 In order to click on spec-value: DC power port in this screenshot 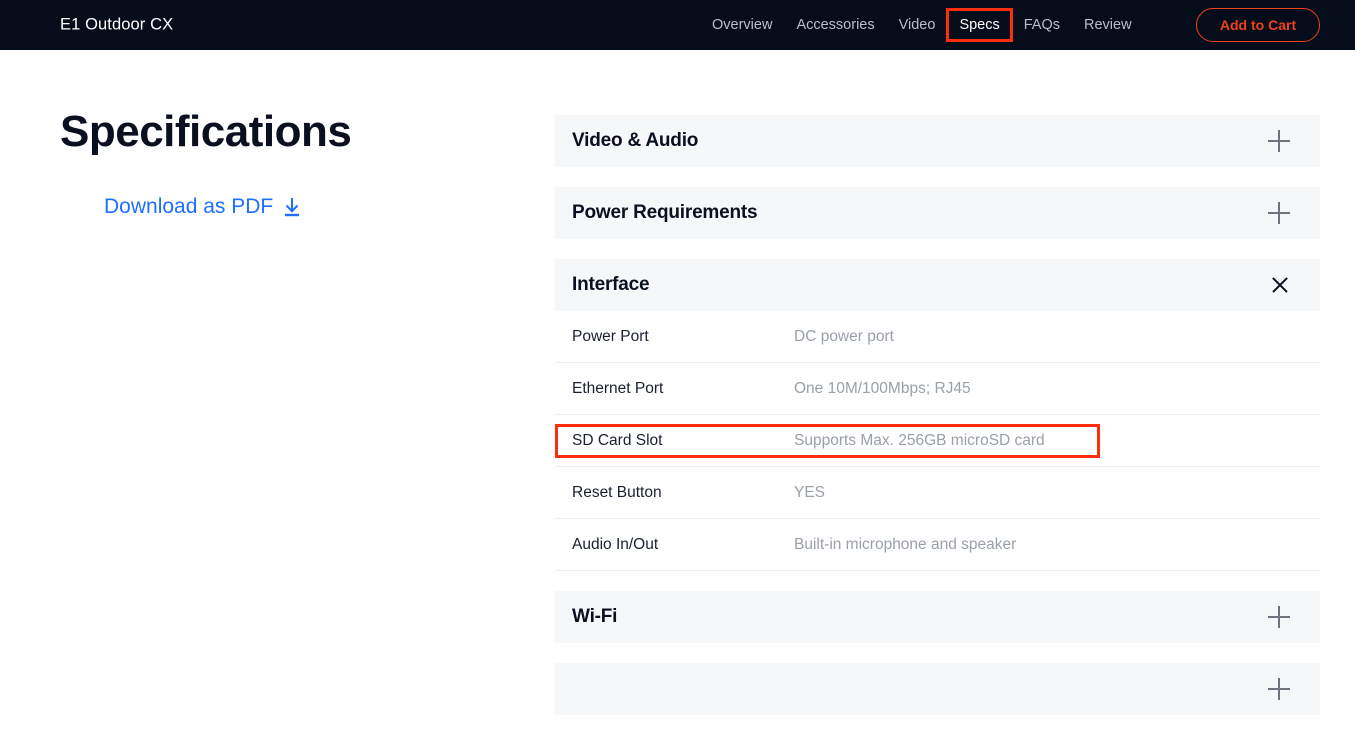, I will do `click(844, 336)`.